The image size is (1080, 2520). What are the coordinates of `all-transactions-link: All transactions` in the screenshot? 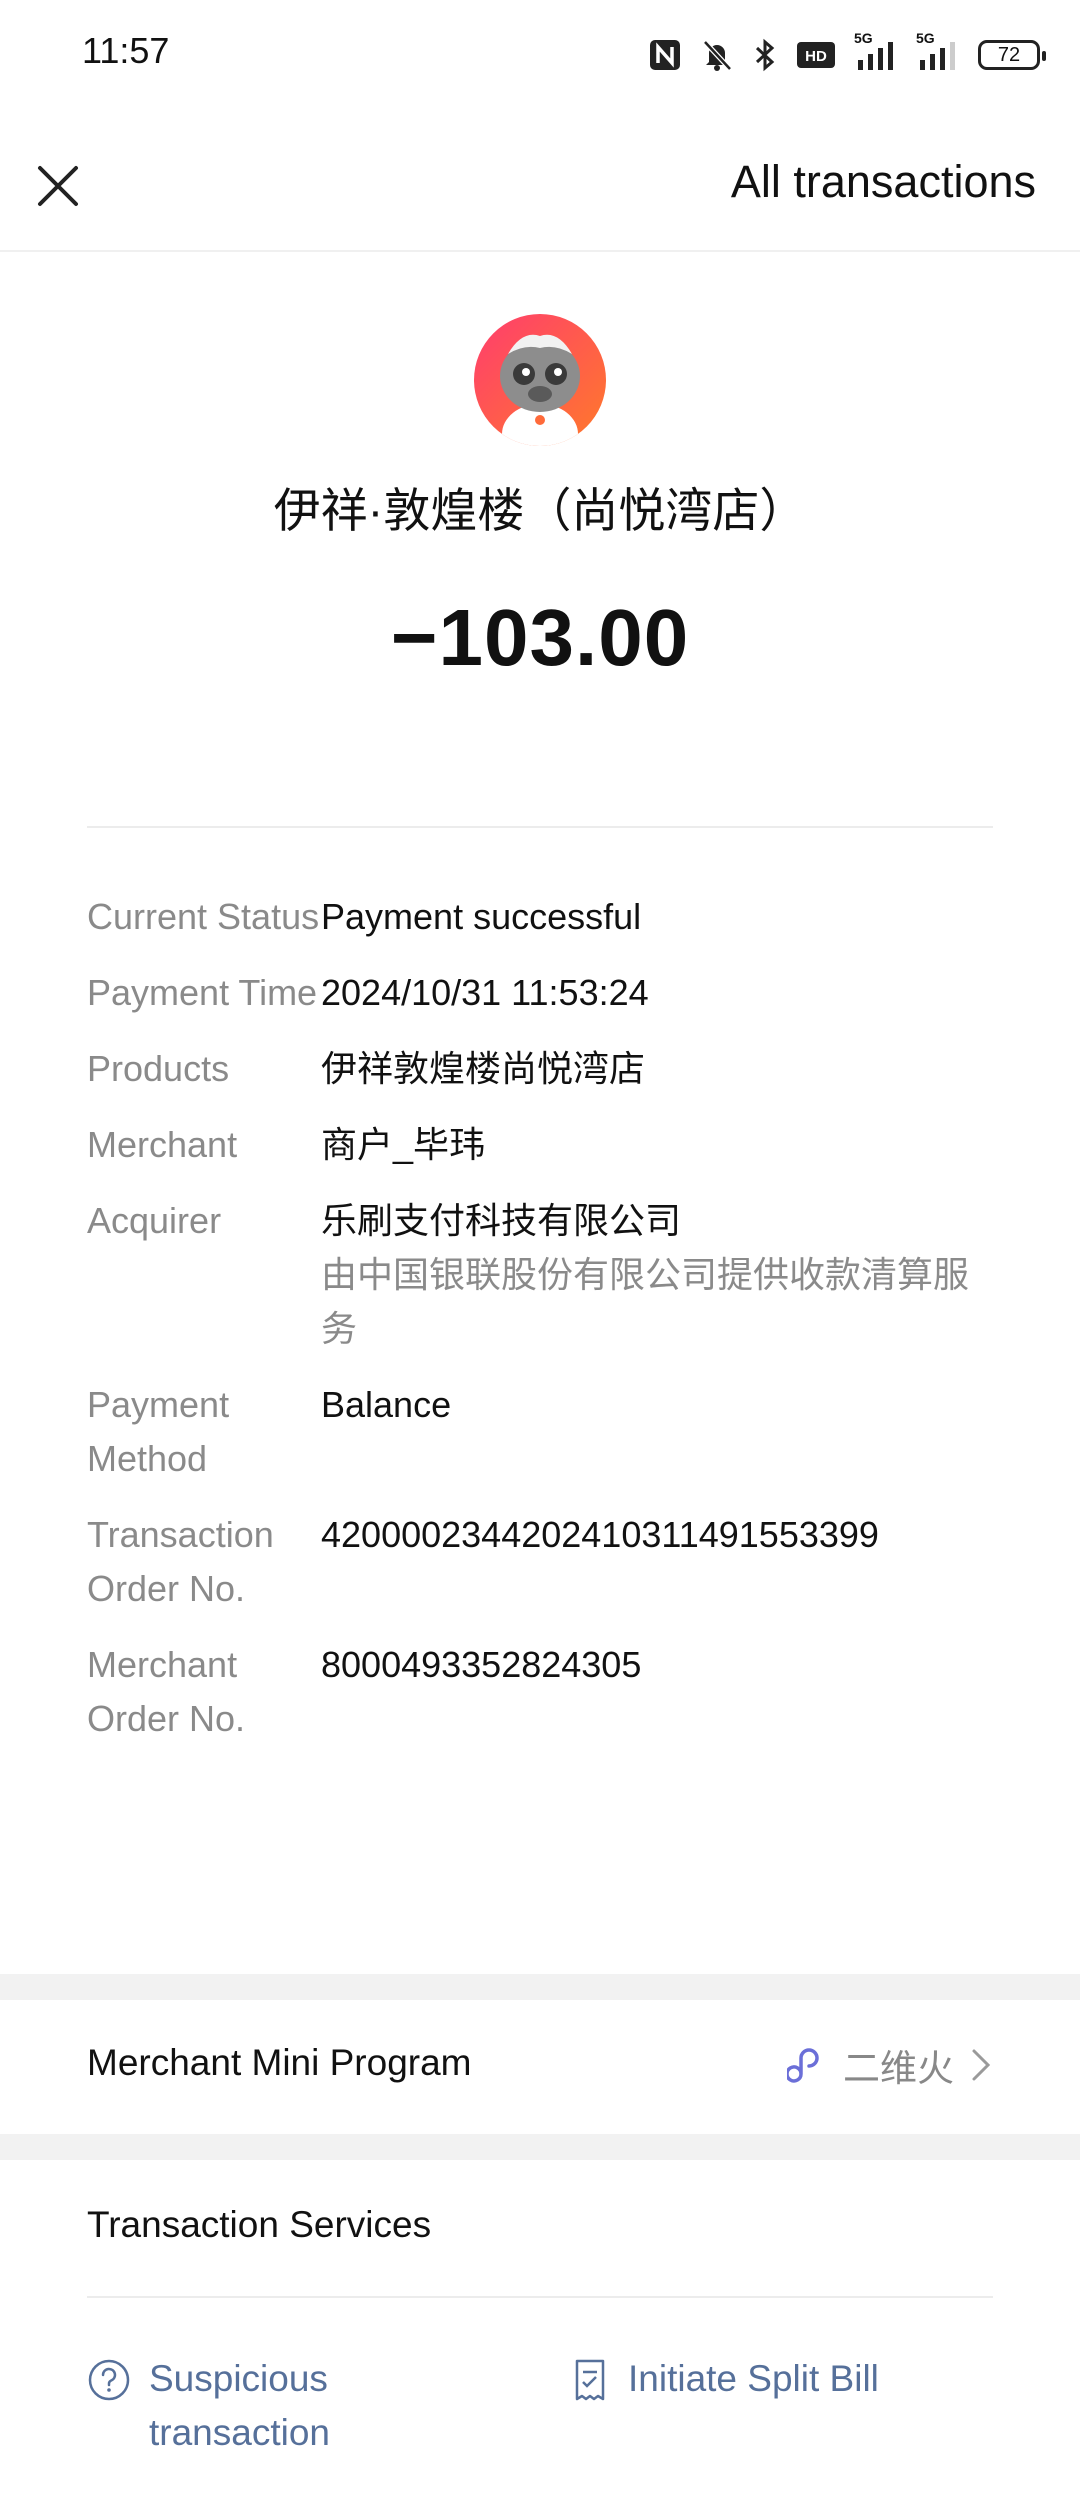 It's located at (883, 182).